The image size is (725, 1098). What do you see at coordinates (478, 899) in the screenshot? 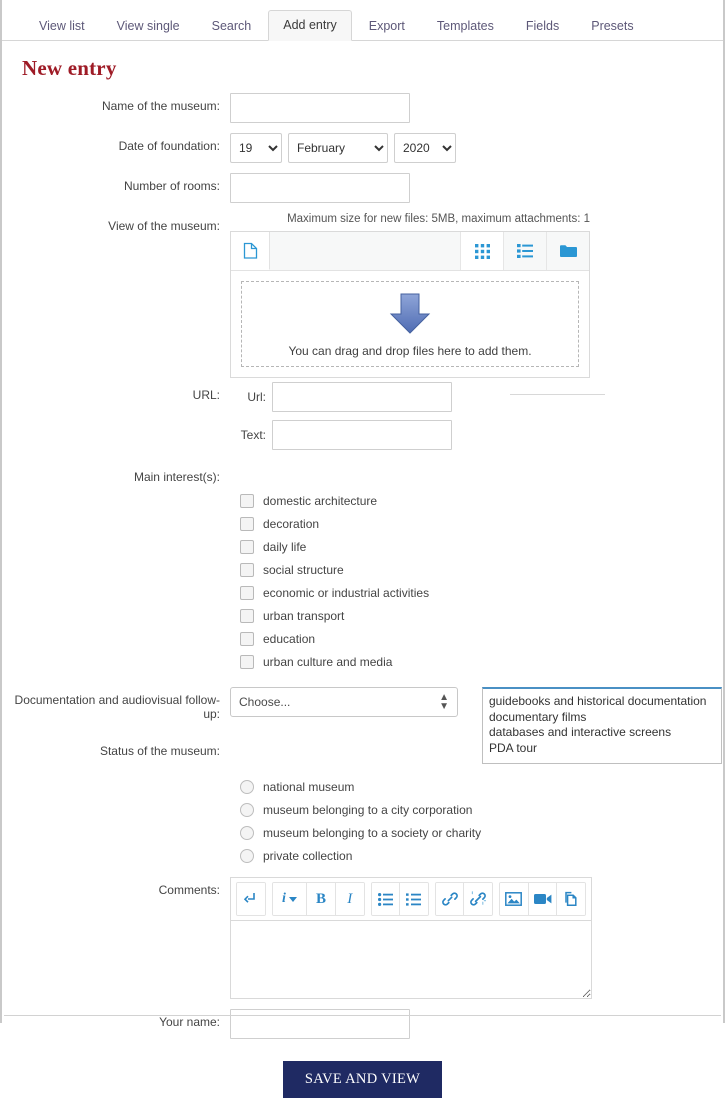
I see `unlink-icon` at bounding box center [478, 899].